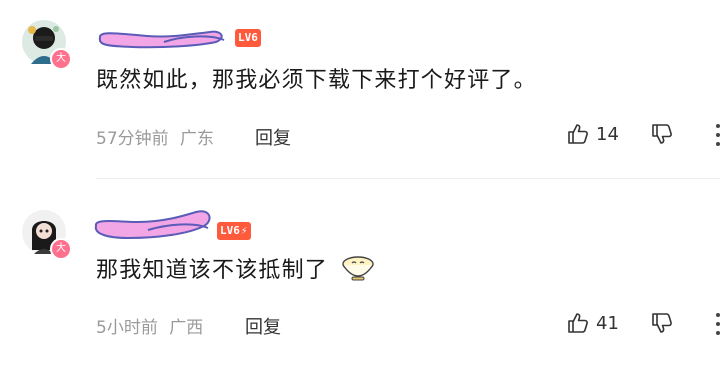 This screenshot has height=383, width=720. What do you see at coordinates (316, 80) in the screenshot?
I see `comment-text: 既然如此，那我必须下载下来打个好评了。` at bounding box center [316, 80].